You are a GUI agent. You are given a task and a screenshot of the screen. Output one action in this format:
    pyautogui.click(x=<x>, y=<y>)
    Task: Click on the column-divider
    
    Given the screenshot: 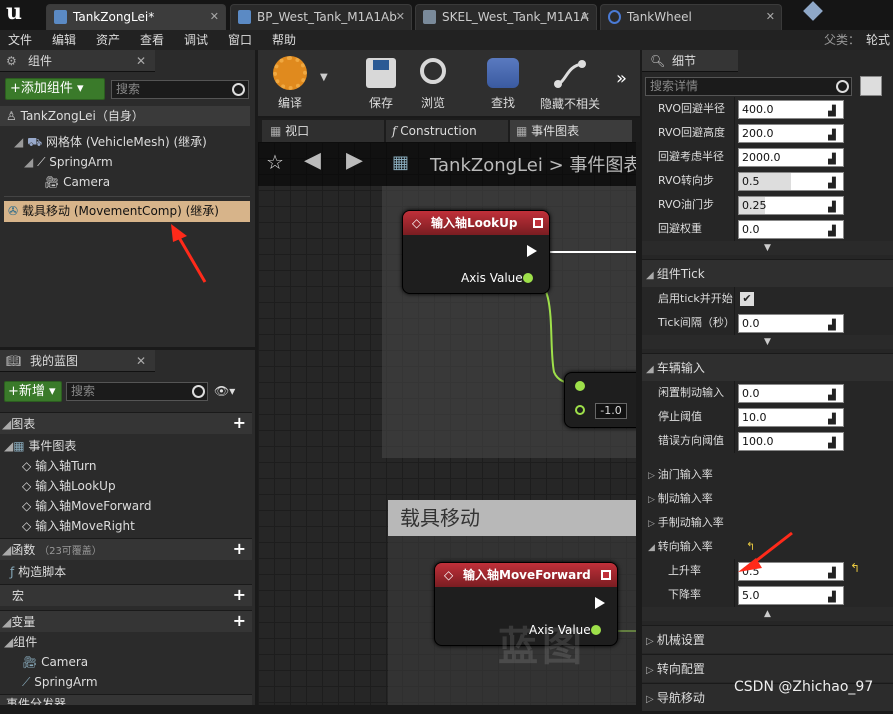 What is the action you would take?
    pyautogui.click(x=734, y=441)
    